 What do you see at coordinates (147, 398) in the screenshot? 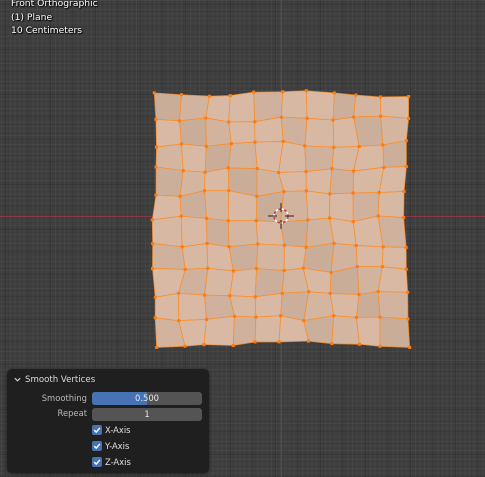
I see `smoothing-slider: 0.500` at bounding box center [147, 398].